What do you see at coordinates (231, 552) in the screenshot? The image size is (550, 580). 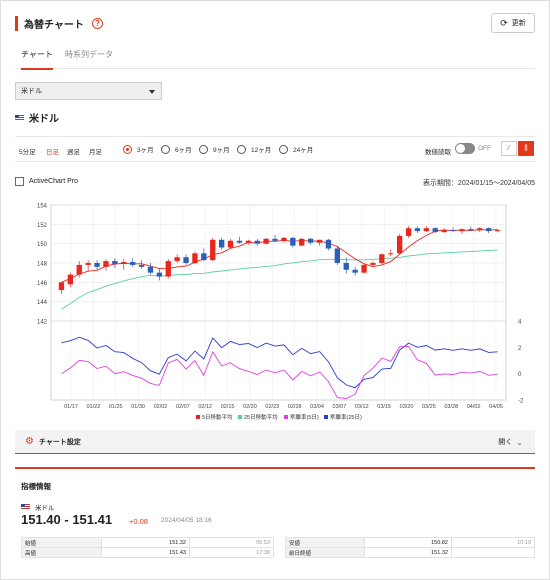 I see `row-time: 17:38` at bounding box center [231, 552].